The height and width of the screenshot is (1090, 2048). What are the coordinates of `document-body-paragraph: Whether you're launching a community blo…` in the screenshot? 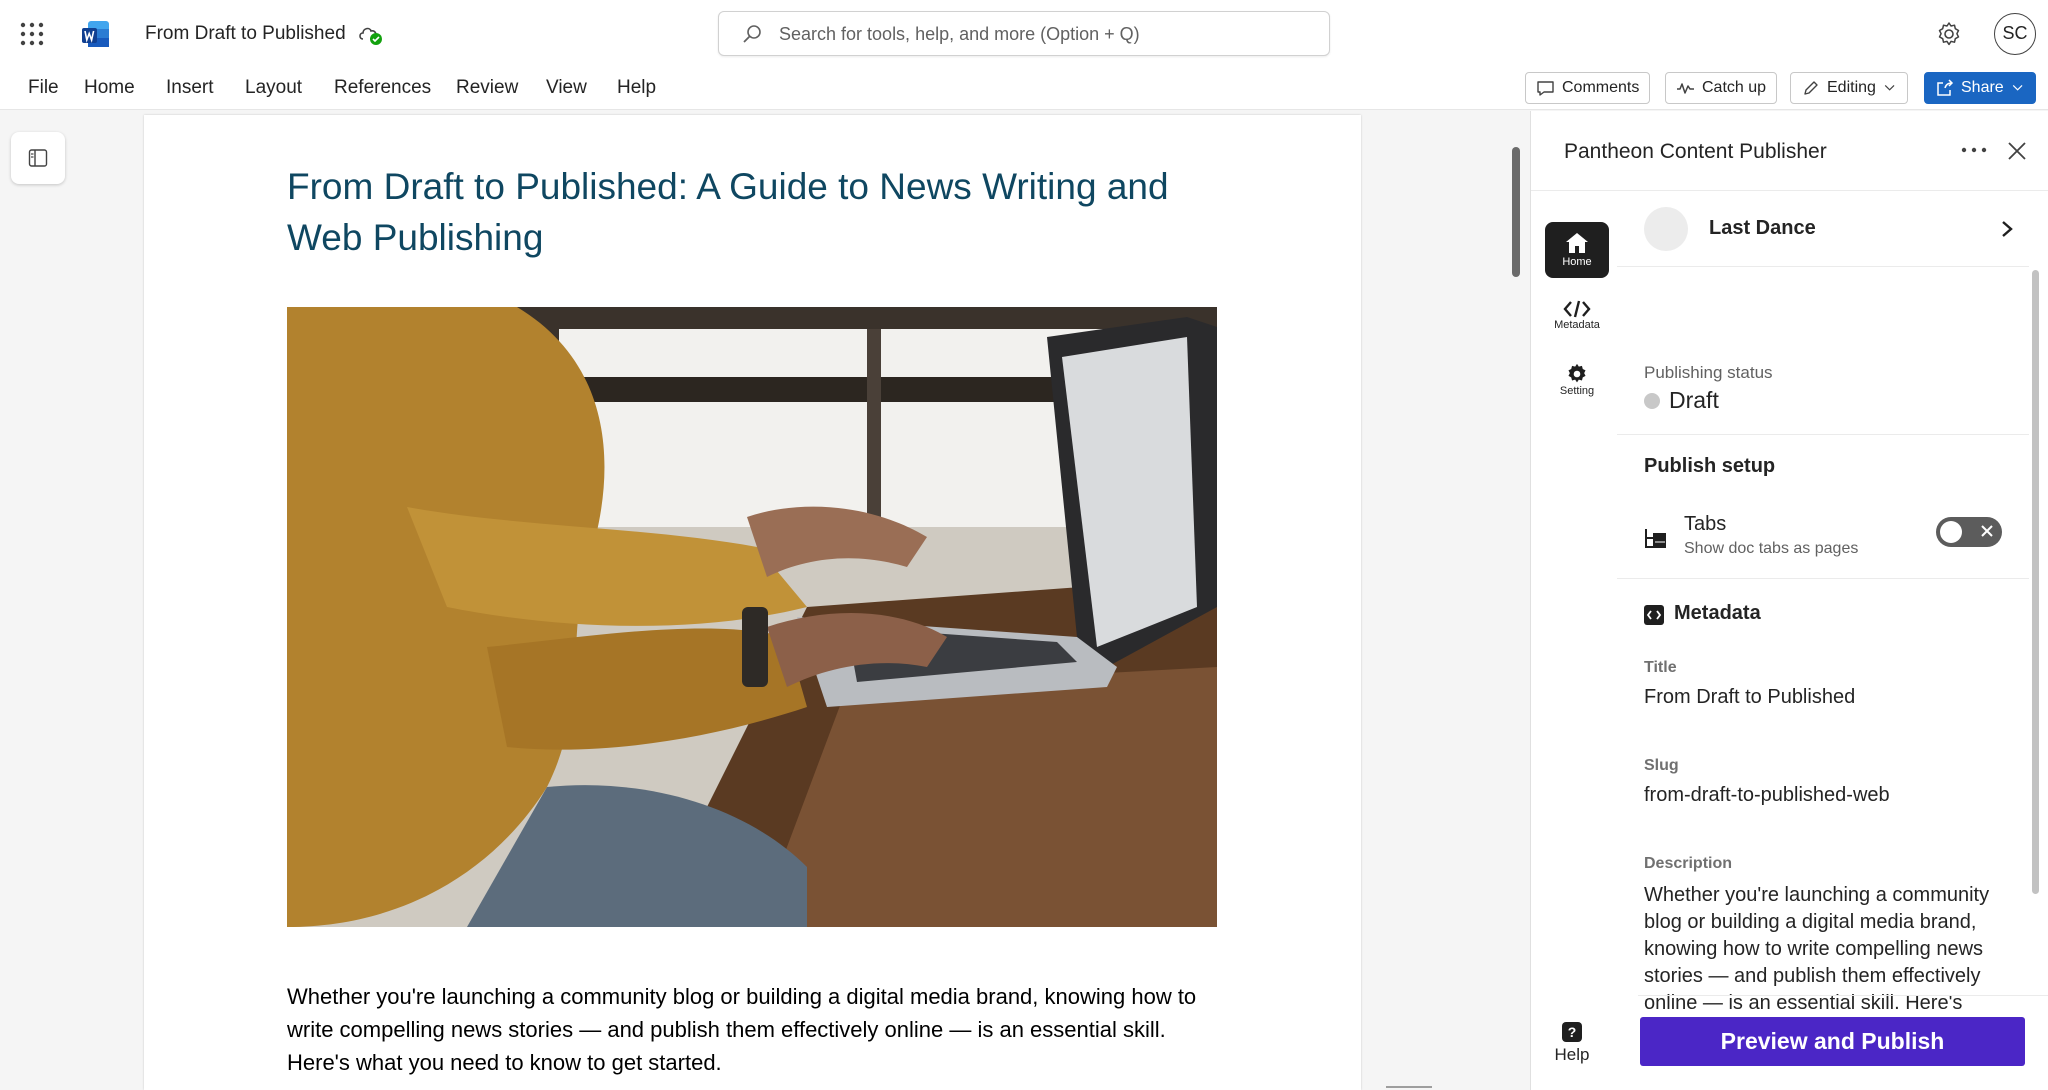 It's located at (757, 1029).